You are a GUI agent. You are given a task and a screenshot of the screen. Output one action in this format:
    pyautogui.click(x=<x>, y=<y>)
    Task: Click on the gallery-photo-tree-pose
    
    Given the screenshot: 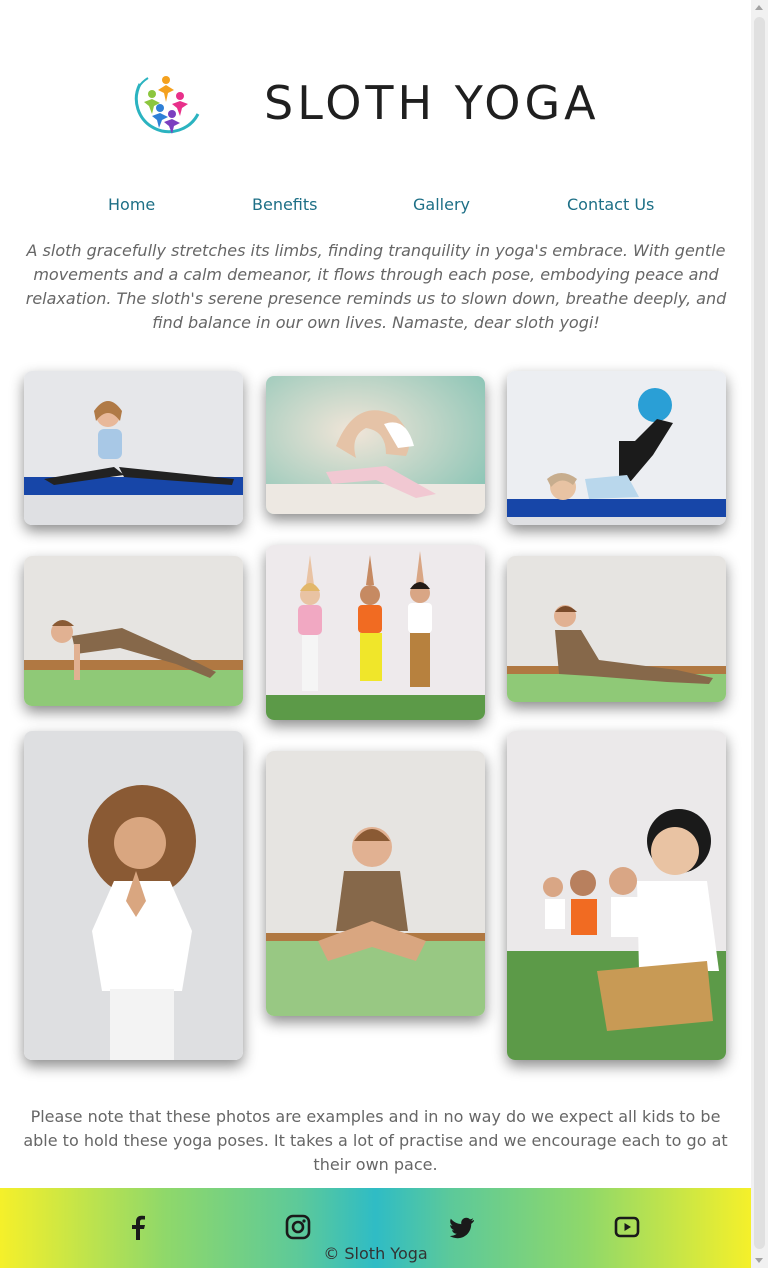 What is the action you would take?
    pyautogui.click(x=375, y=632)
    